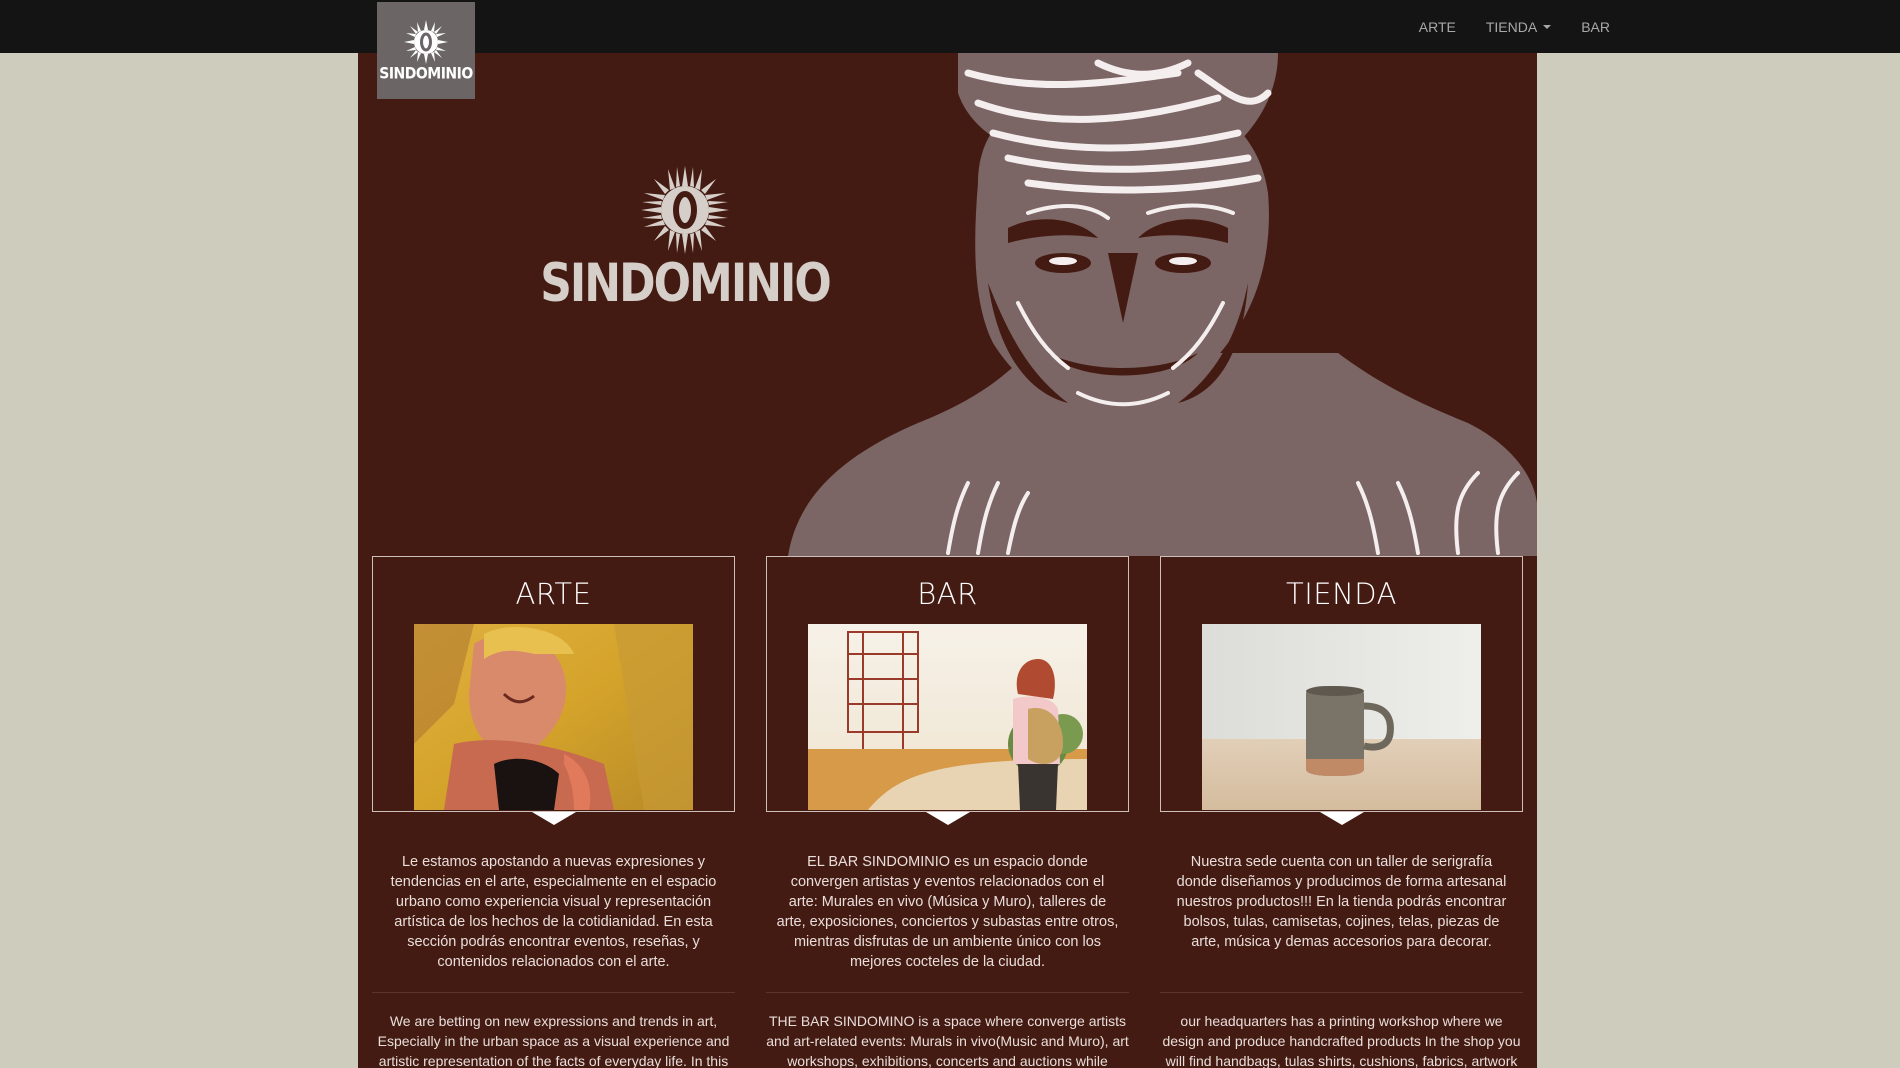 The width and height of the screenshot is (1900, 1068). I want to click on nav-item-arte: ARTE, so click(1437, 27).